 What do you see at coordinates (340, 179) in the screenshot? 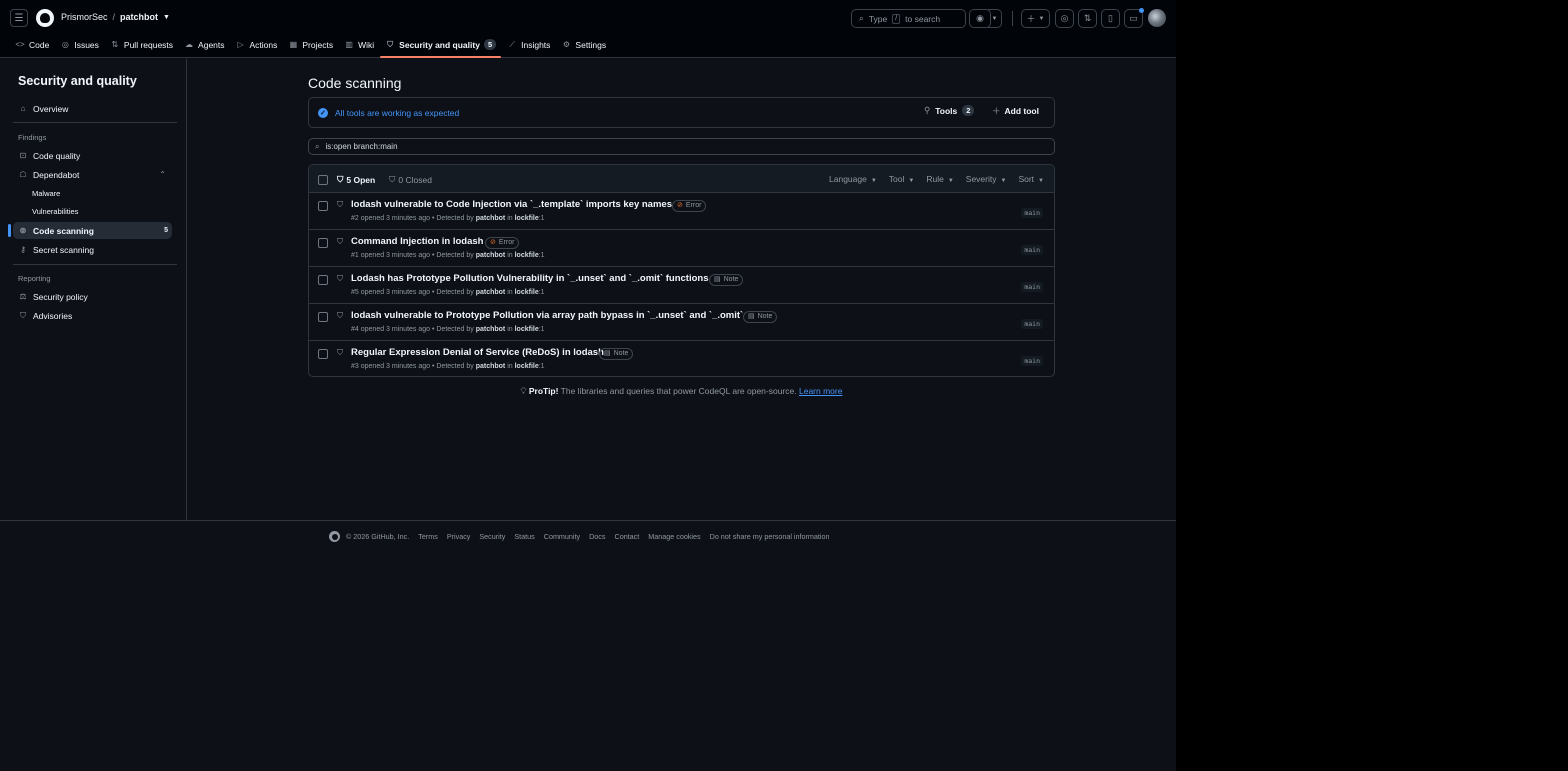
I see `shield-icon: ⛉` at bounding box center [340, 179].